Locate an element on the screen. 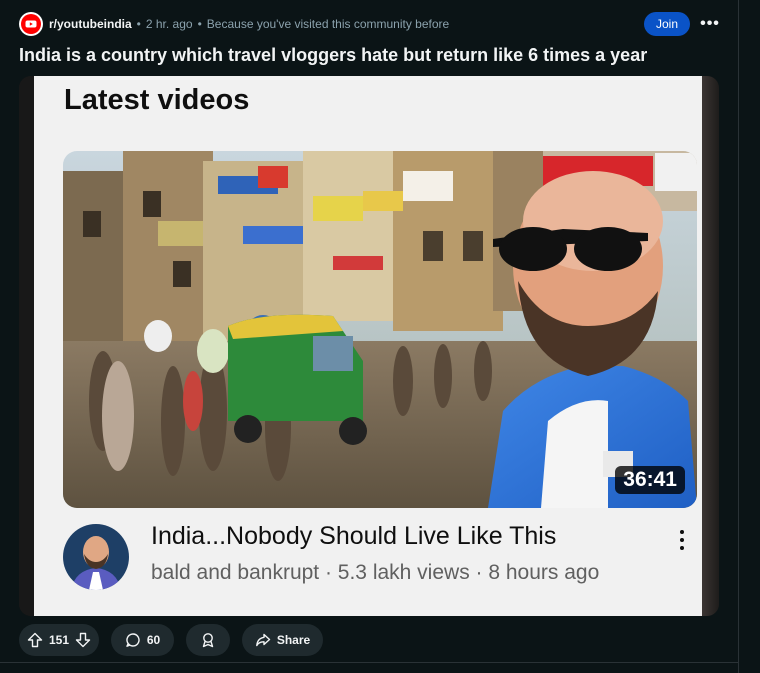 The image size is (760, 673). divider-horizontal is located at coordinates (369, 662).